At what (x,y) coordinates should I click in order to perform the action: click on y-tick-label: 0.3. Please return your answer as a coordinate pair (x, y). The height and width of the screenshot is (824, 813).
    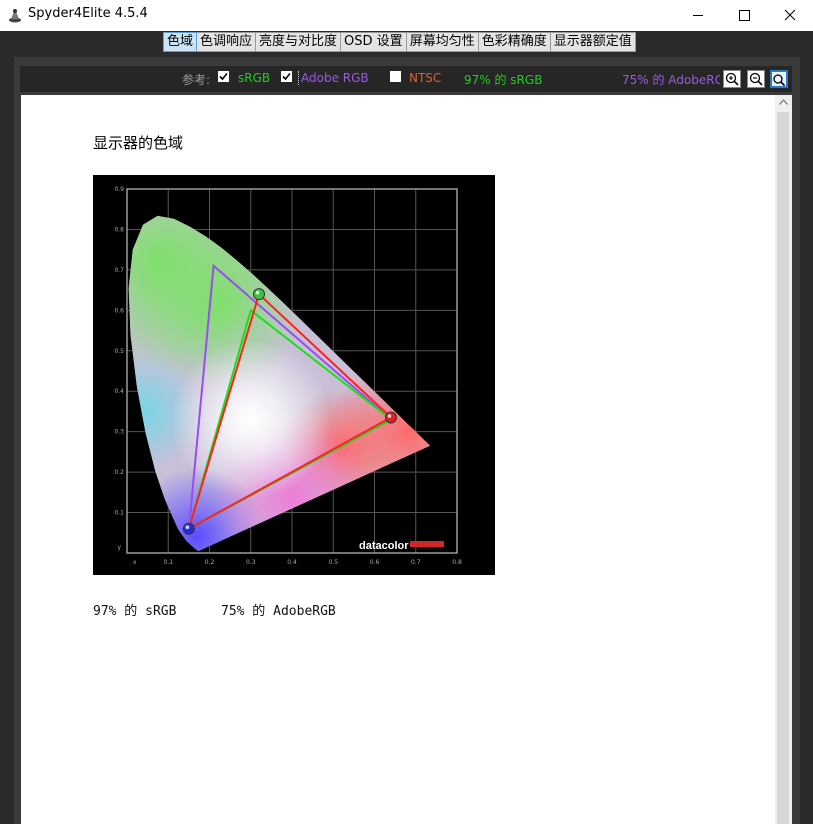
    Looking at the image, I should click on (119, 432).